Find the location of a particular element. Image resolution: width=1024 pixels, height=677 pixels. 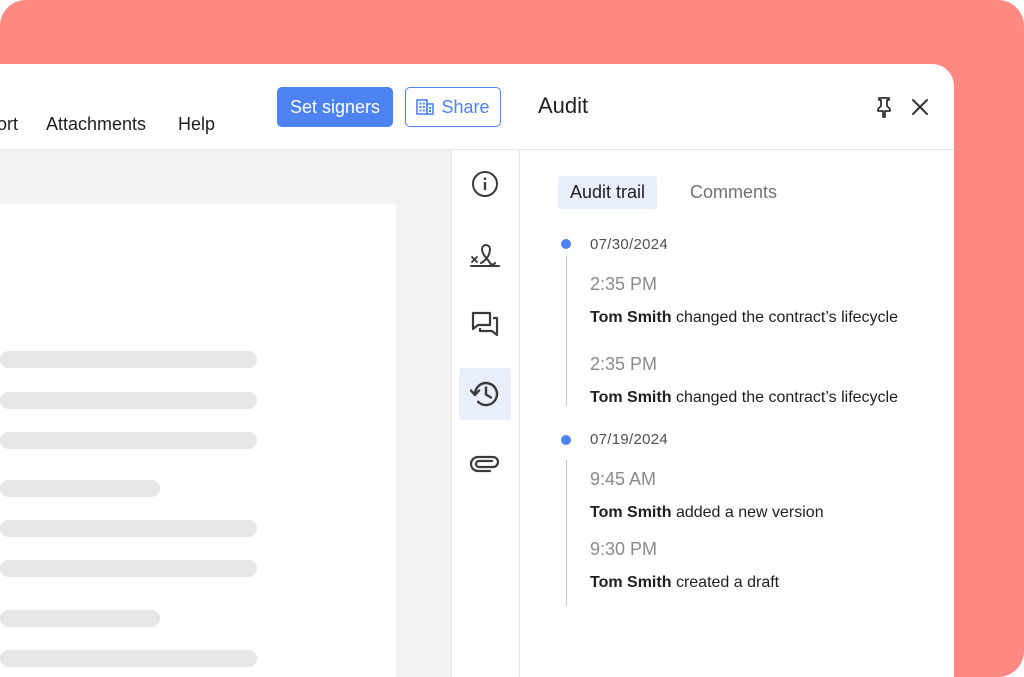

timeline-date: 07/30/2024 is located at coordinates (629, 244).